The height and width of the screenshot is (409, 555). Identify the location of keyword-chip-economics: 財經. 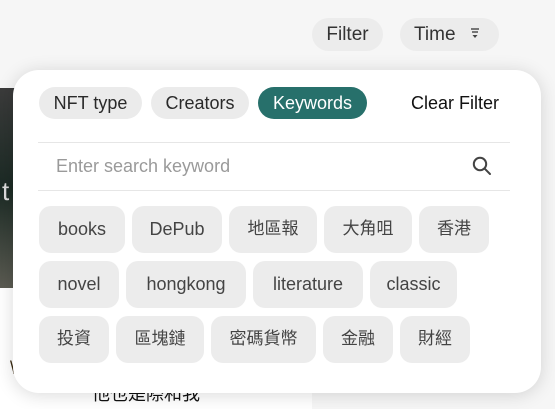
(435, 339).